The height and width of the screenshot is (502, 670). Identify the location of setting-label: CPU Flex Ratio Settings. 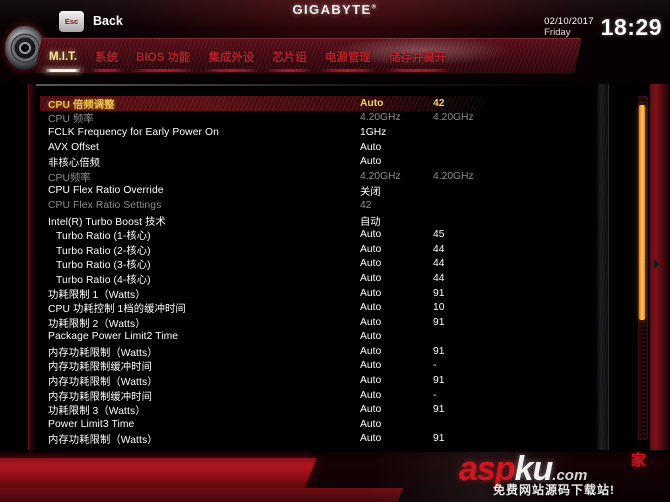
(105, 205).